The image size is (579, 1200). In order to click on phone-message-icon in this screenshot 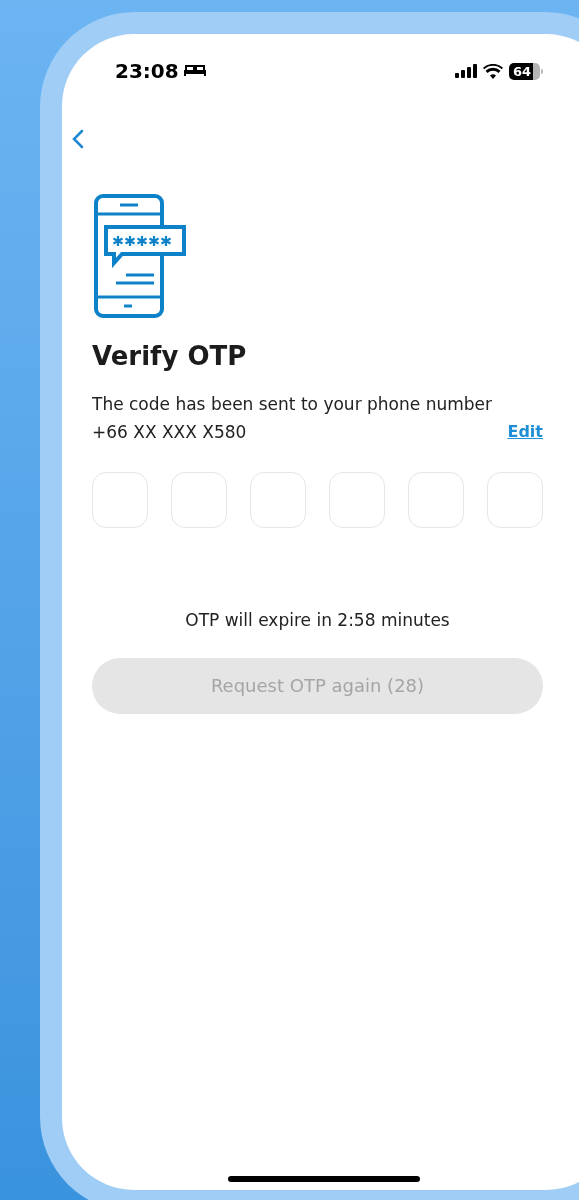, I will do `click(140, 256)`.